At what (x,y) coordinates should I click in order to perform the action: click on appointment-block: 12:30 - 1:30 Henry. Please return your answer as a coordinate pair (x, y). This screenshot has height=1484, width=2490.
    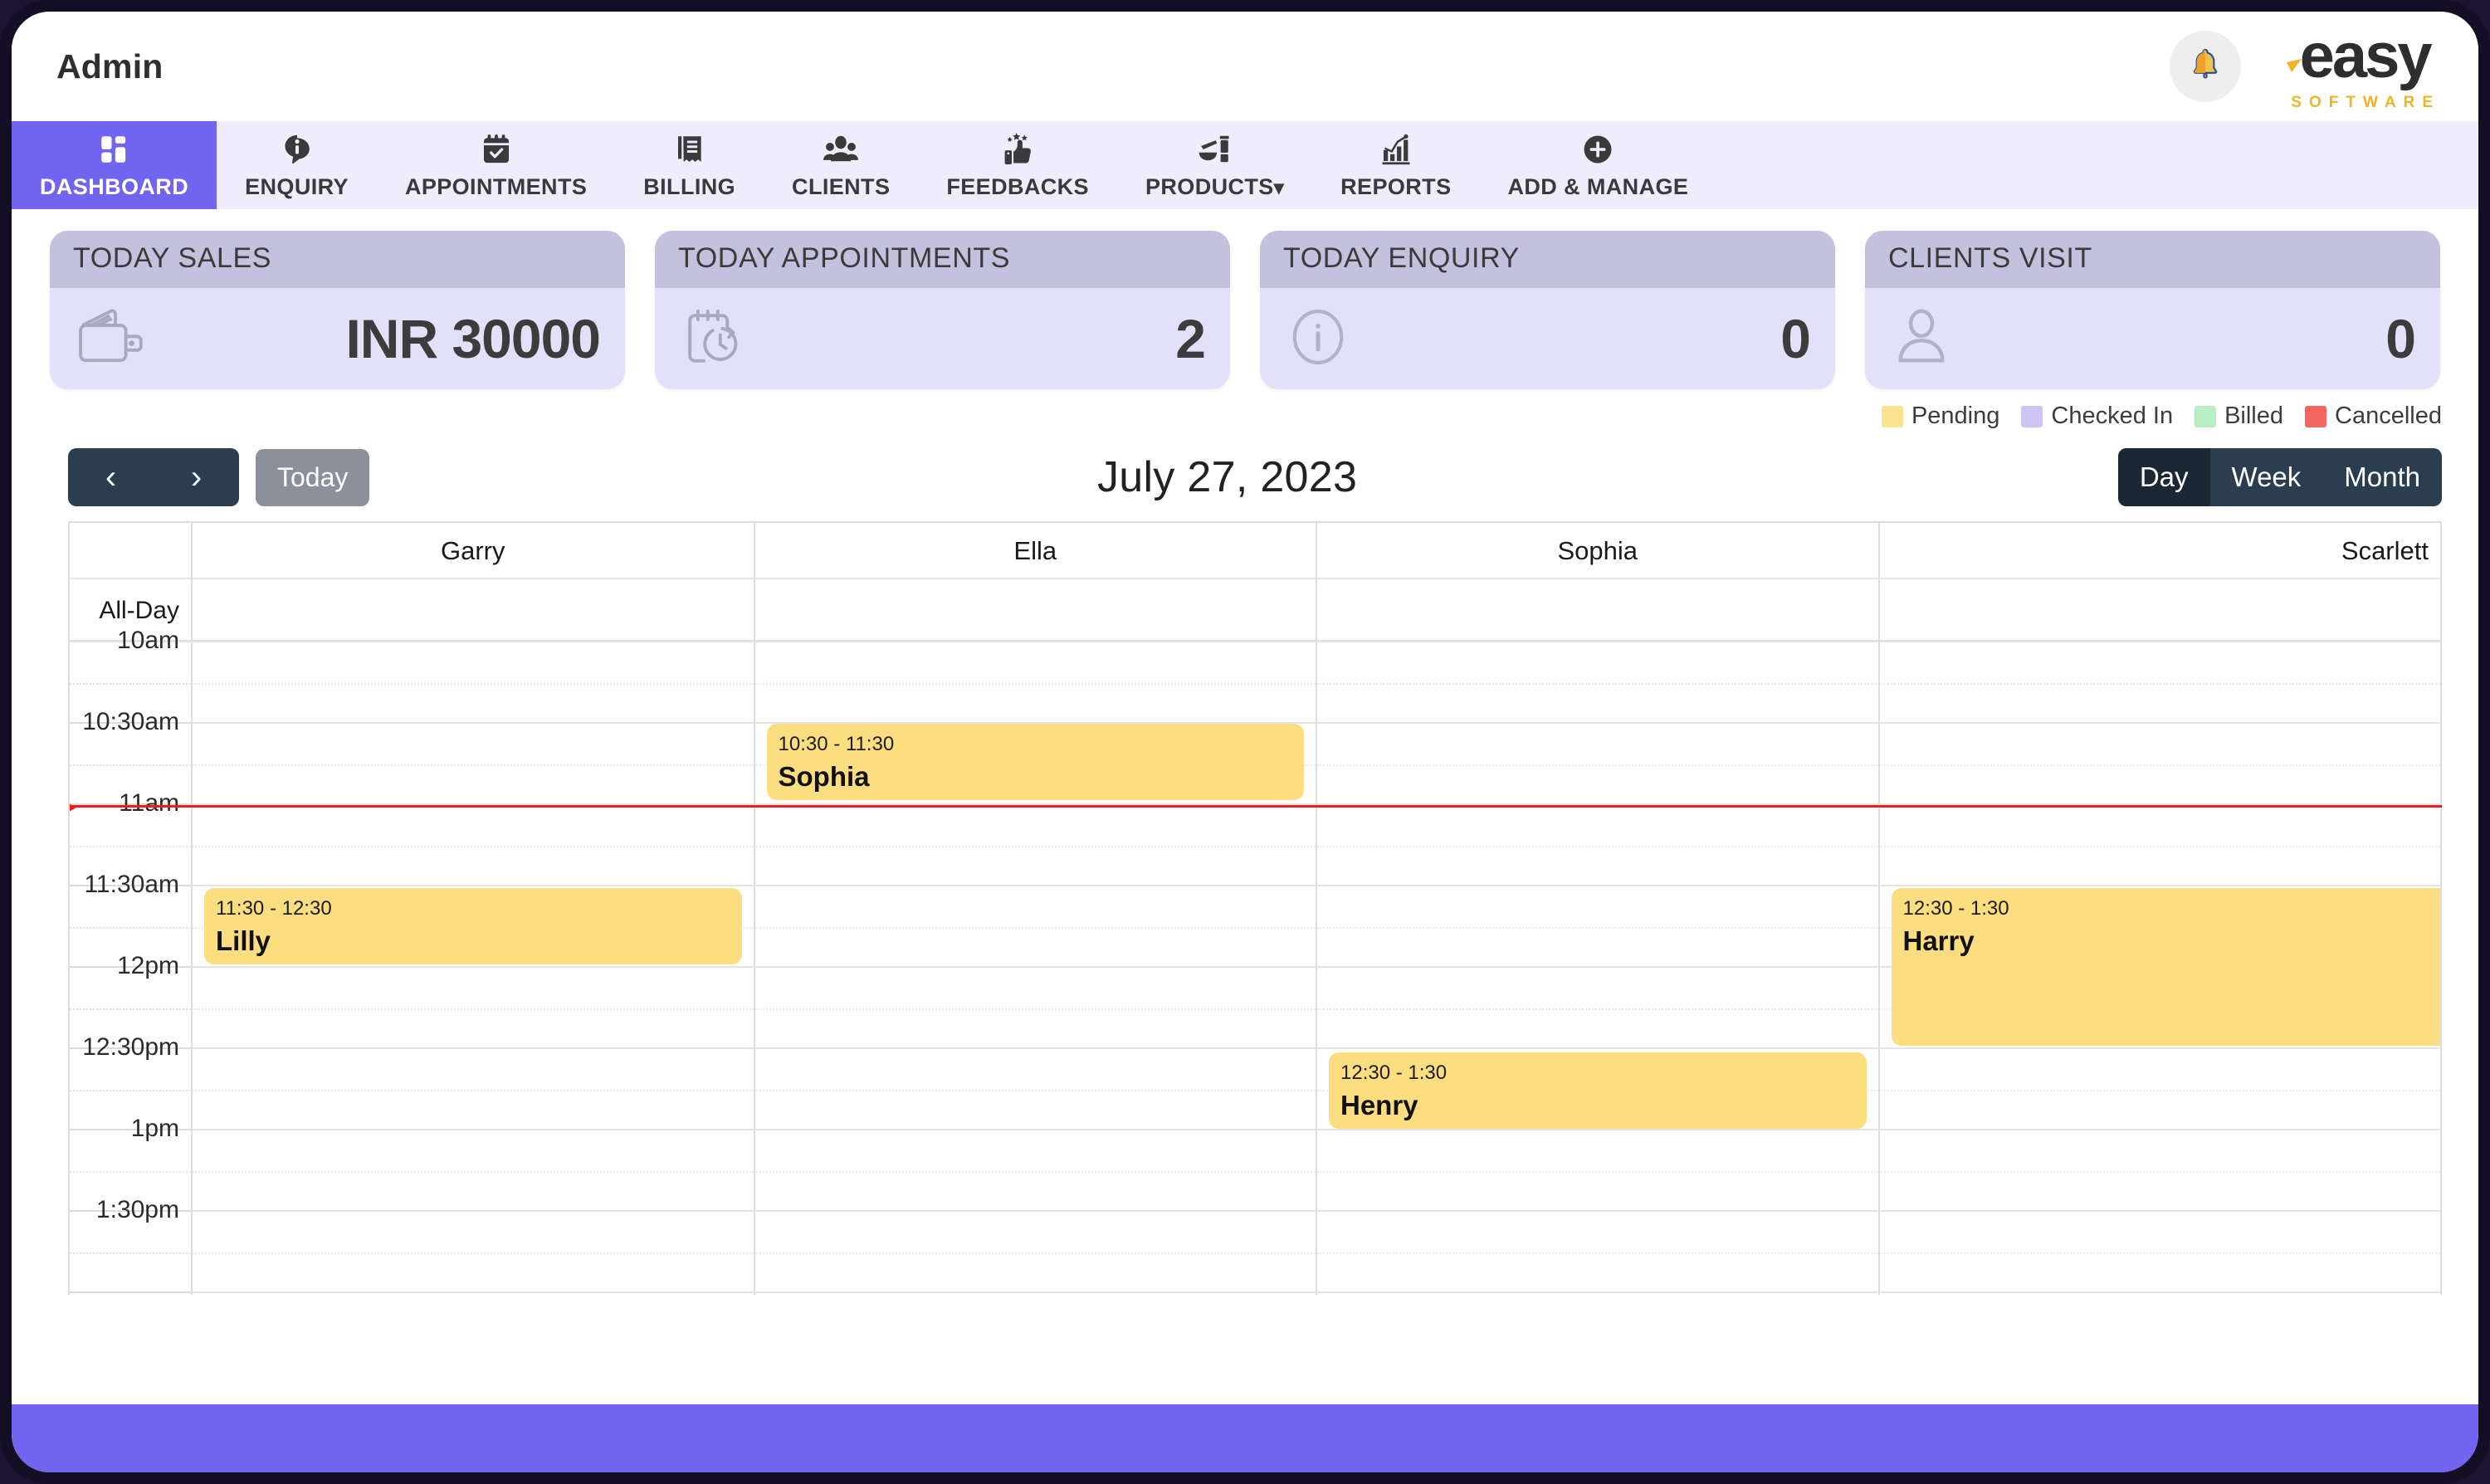
    Looking at the image, I should click on (1598, 1090).